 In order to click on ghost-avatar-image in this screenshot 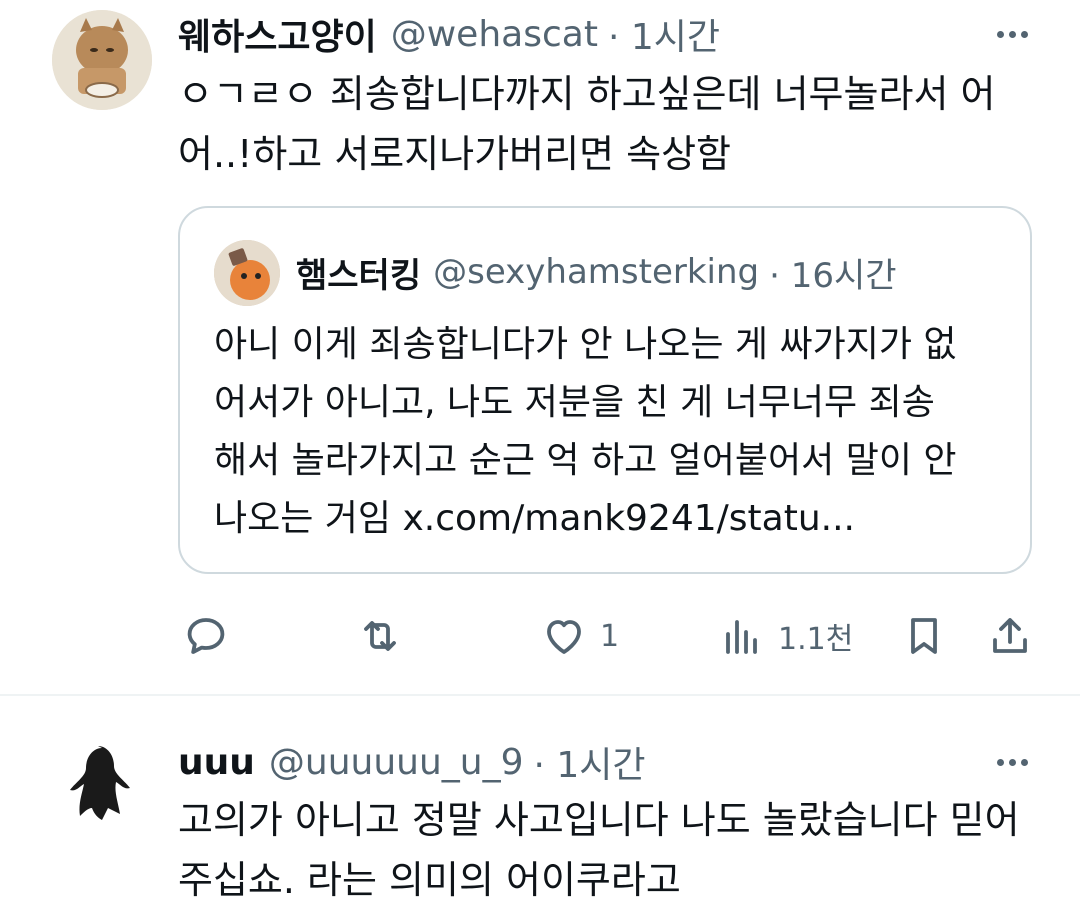, I will do `click(102, 784)`.